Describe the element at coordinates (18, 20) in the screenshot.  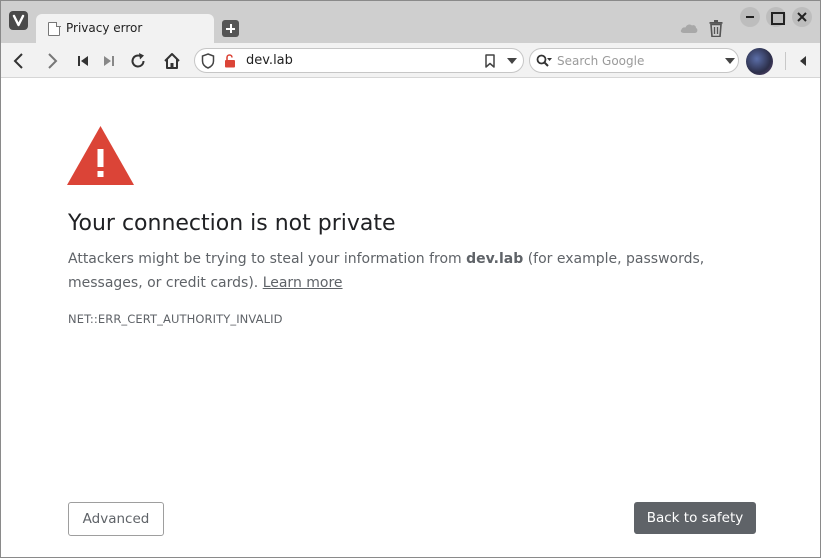
I see `vivaldi-logo-icon` at that location.